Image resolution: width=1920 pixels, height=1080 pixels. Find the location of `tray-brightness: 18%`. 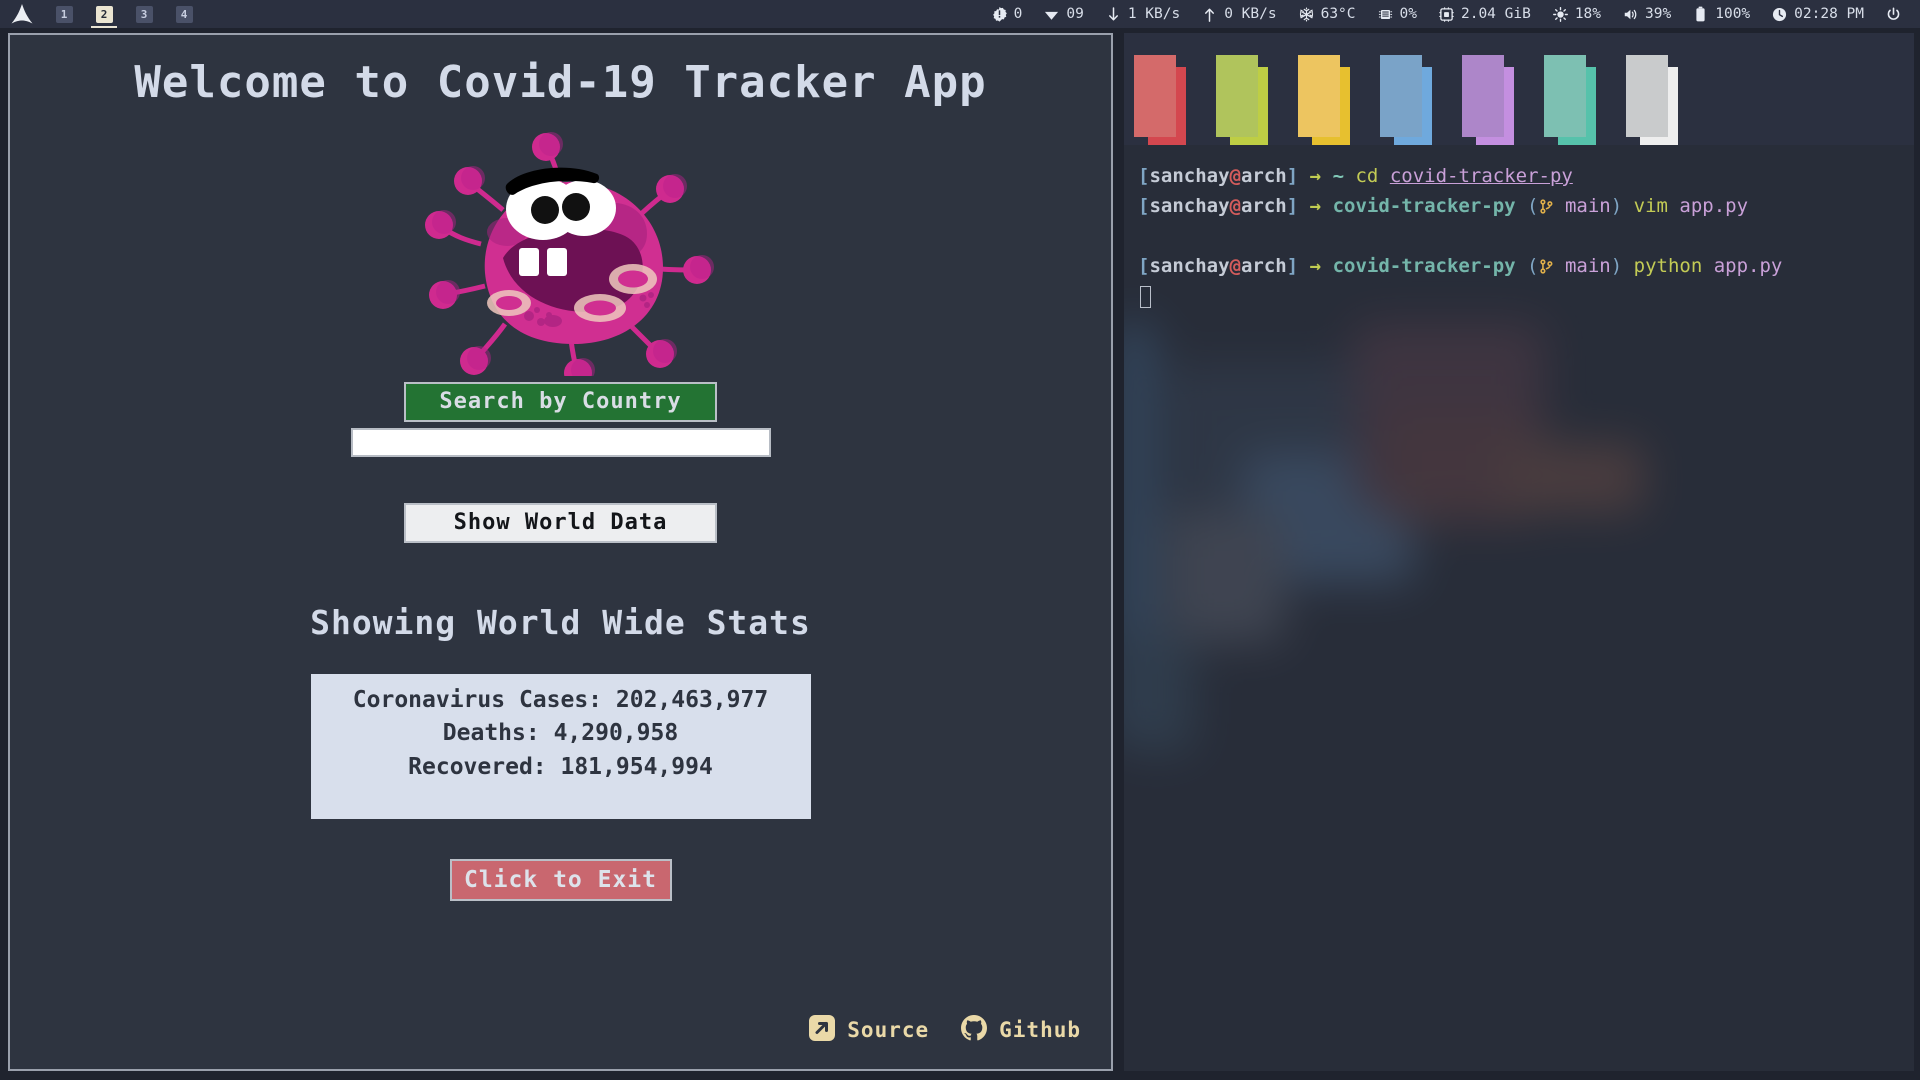

tray-brightness: 18% is located at coordinates (1577, 14).